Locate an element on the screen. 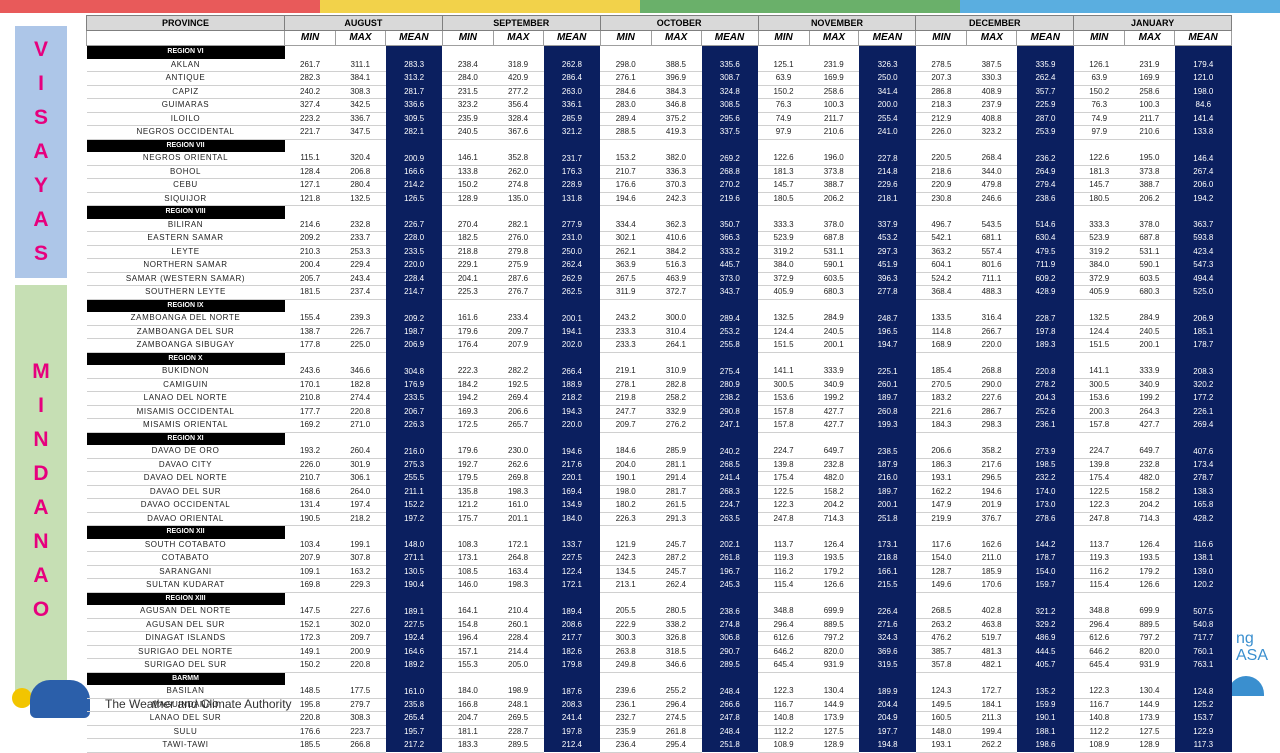  min-value-cell: 128.4 is located at coordinates (310, 172).